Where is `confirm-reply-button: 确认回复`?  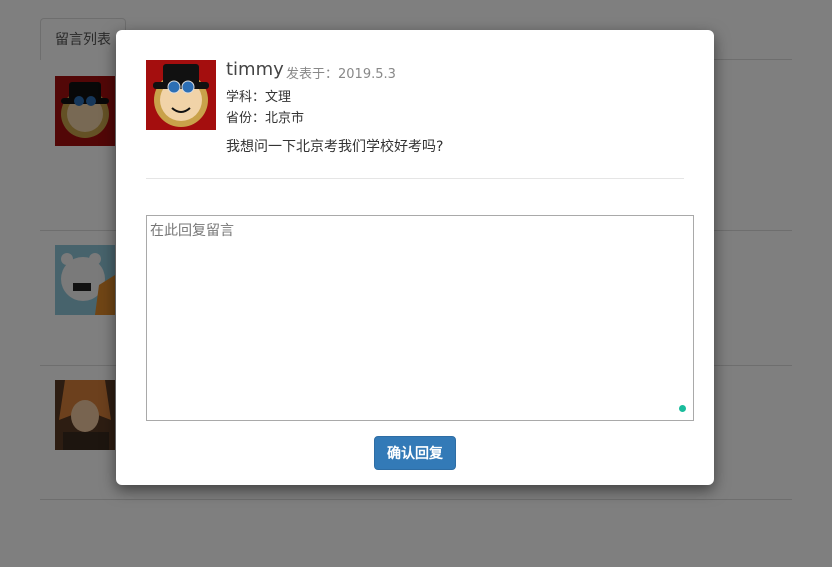 confirm-reply-button: 确认回复 is located at coordinates (415, 453).